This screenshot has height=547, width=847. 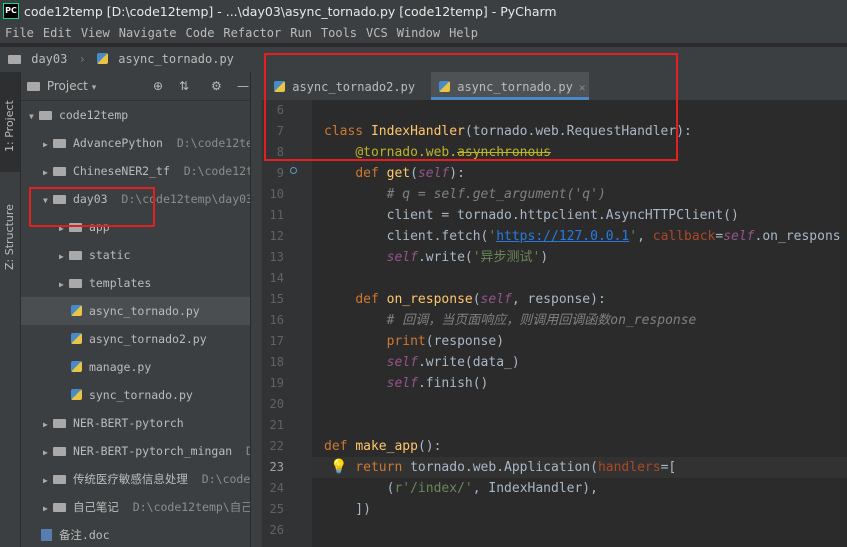 I want to click on line-number: 20, so click(x=276, y=404).